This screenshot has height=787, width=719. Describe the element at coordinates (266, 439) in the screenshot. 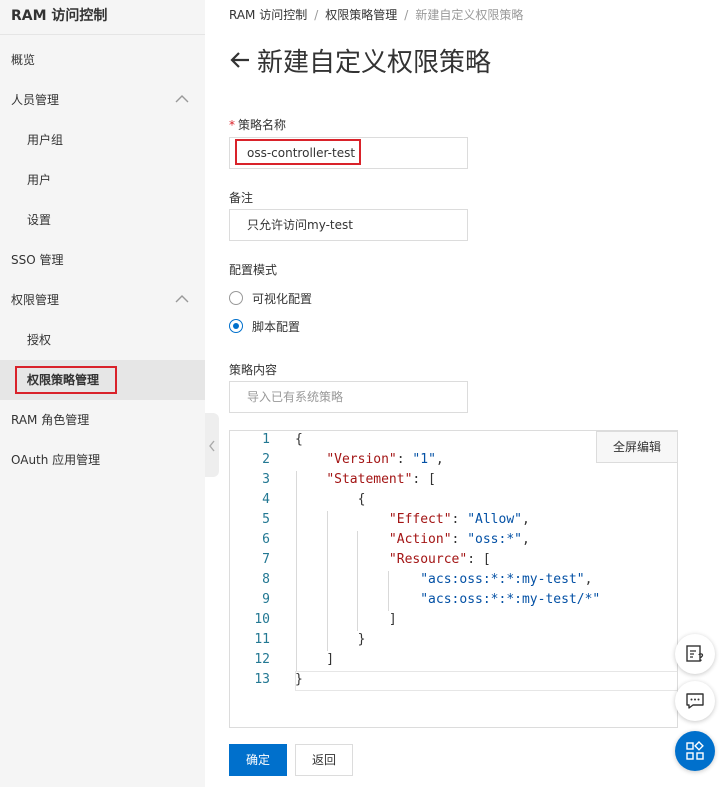

I see `line-number: 1` at that location.